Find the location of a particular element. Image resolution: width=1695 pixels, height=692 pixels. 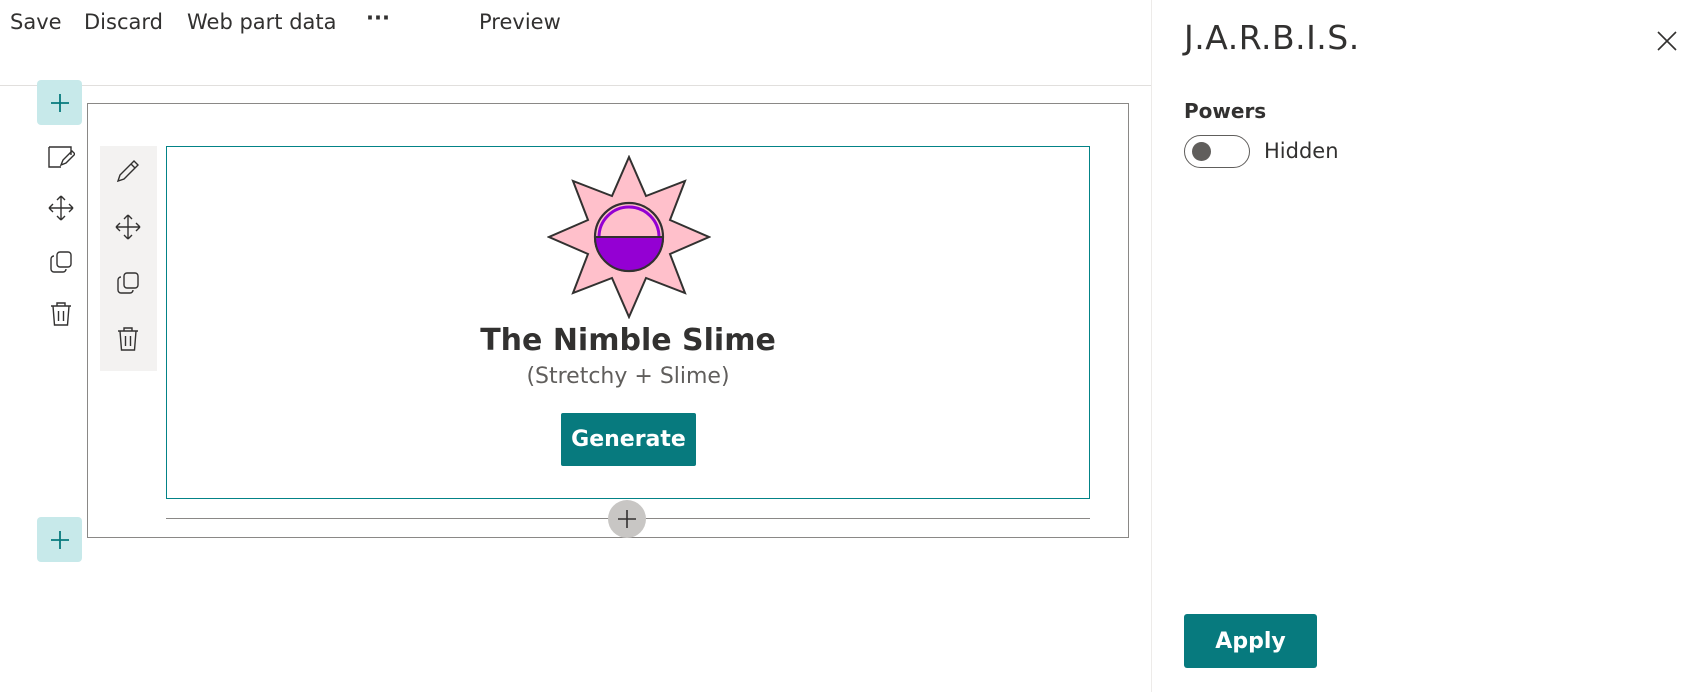

move-web-part-button is located at coordinates (128, 227).